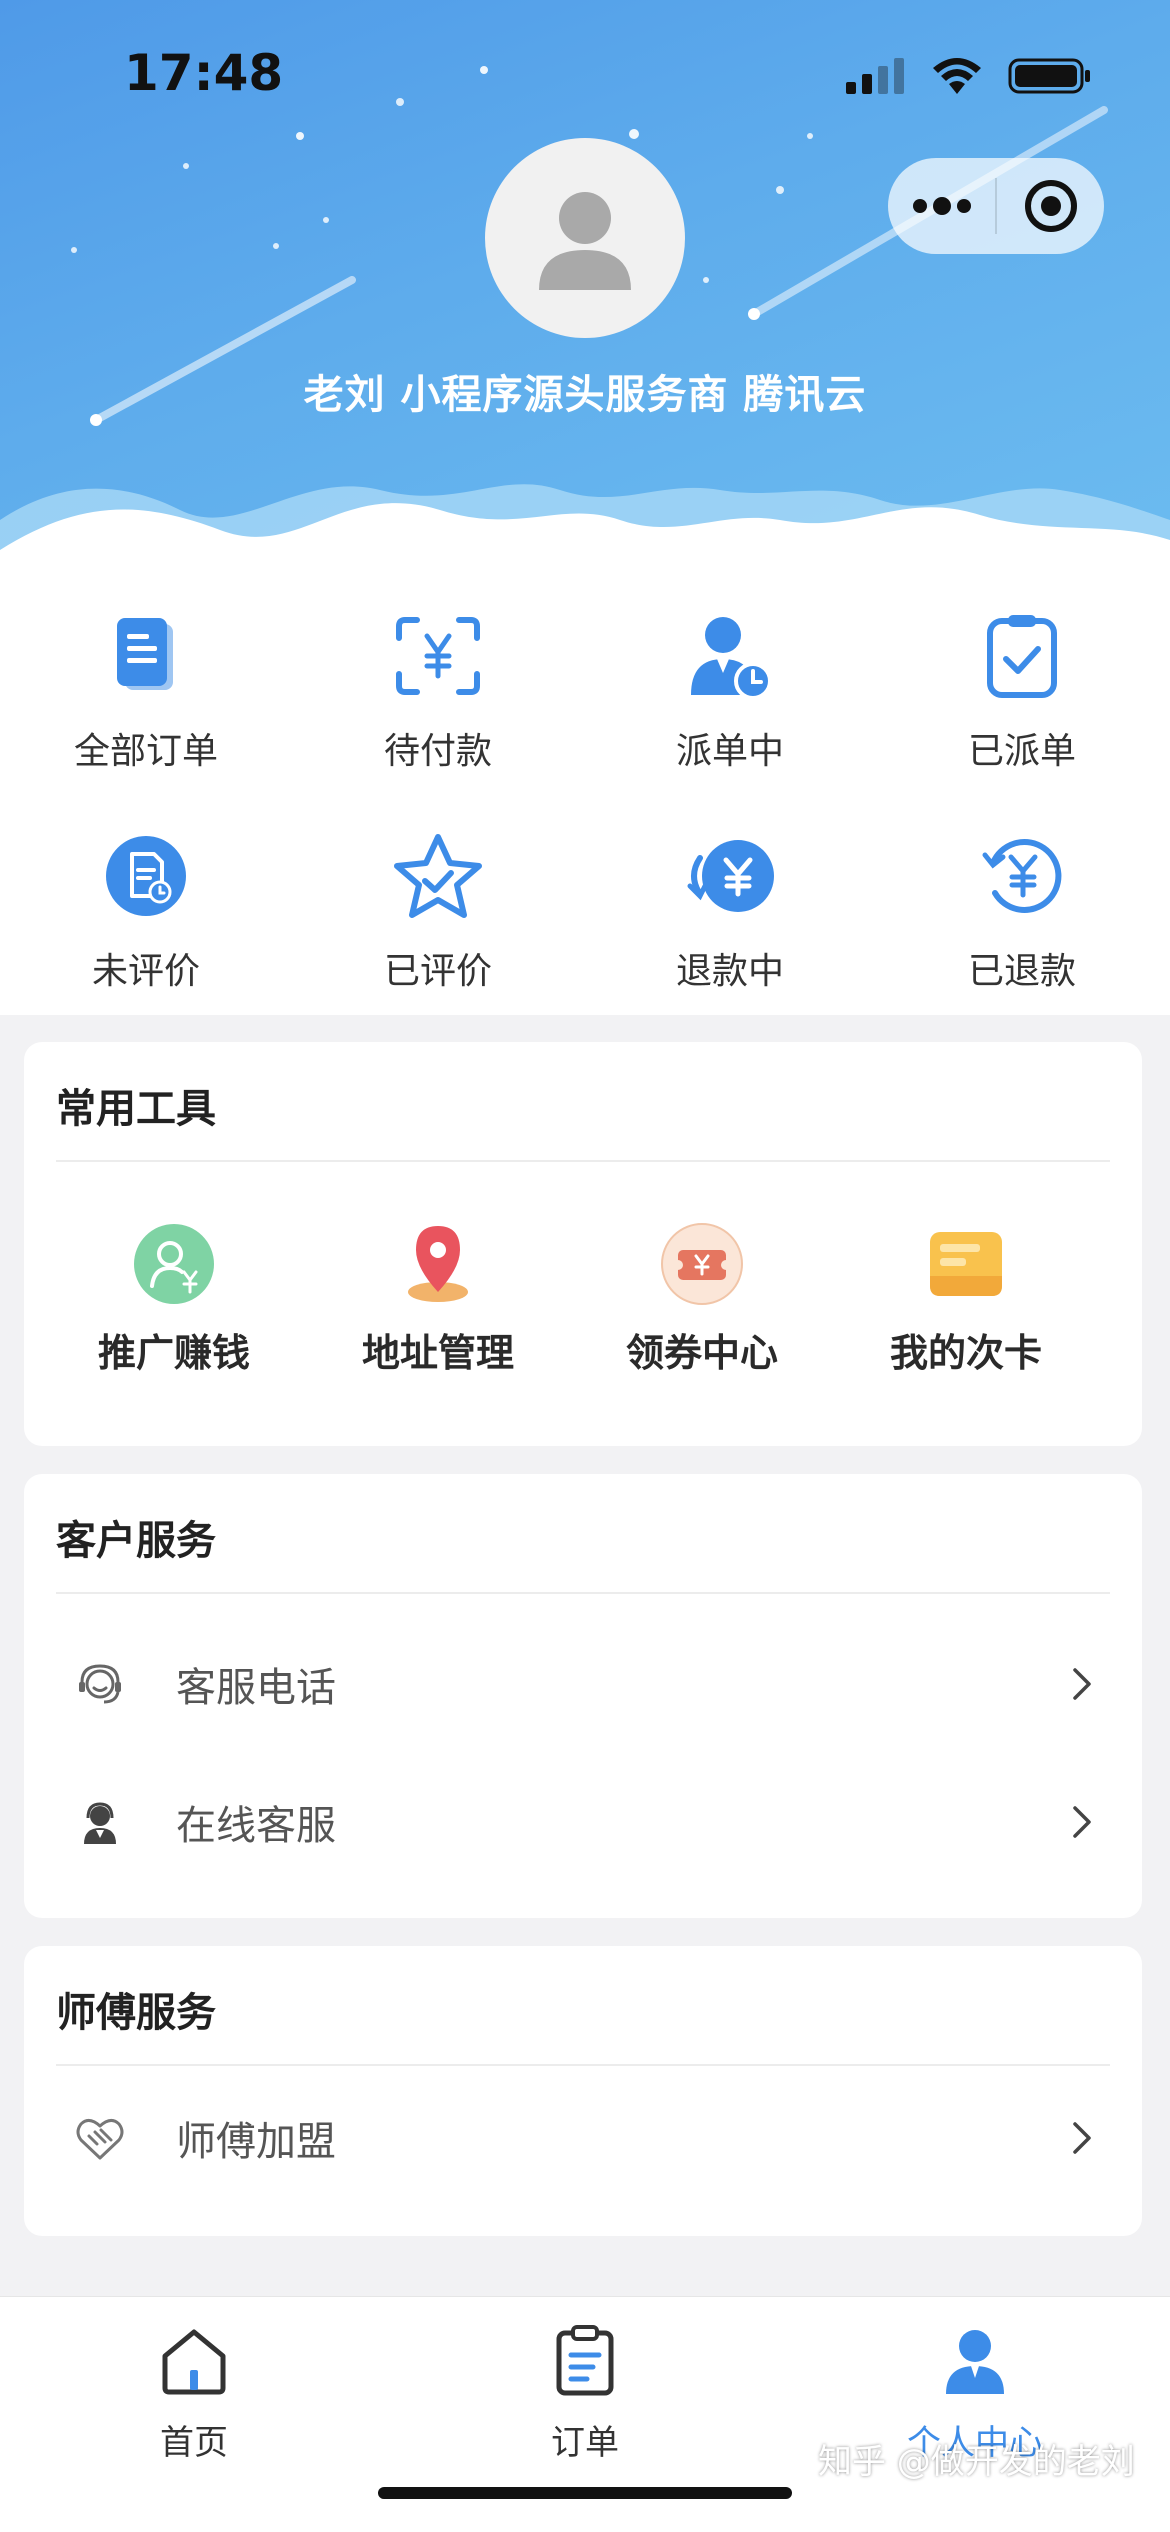 Image resolution: width=1170 pixels, height=2532 pixels. What do you see at coordinates (145, 751) in the screenshot?
I see `order-all-label: 全部订单` at bounding box center [145, 751].